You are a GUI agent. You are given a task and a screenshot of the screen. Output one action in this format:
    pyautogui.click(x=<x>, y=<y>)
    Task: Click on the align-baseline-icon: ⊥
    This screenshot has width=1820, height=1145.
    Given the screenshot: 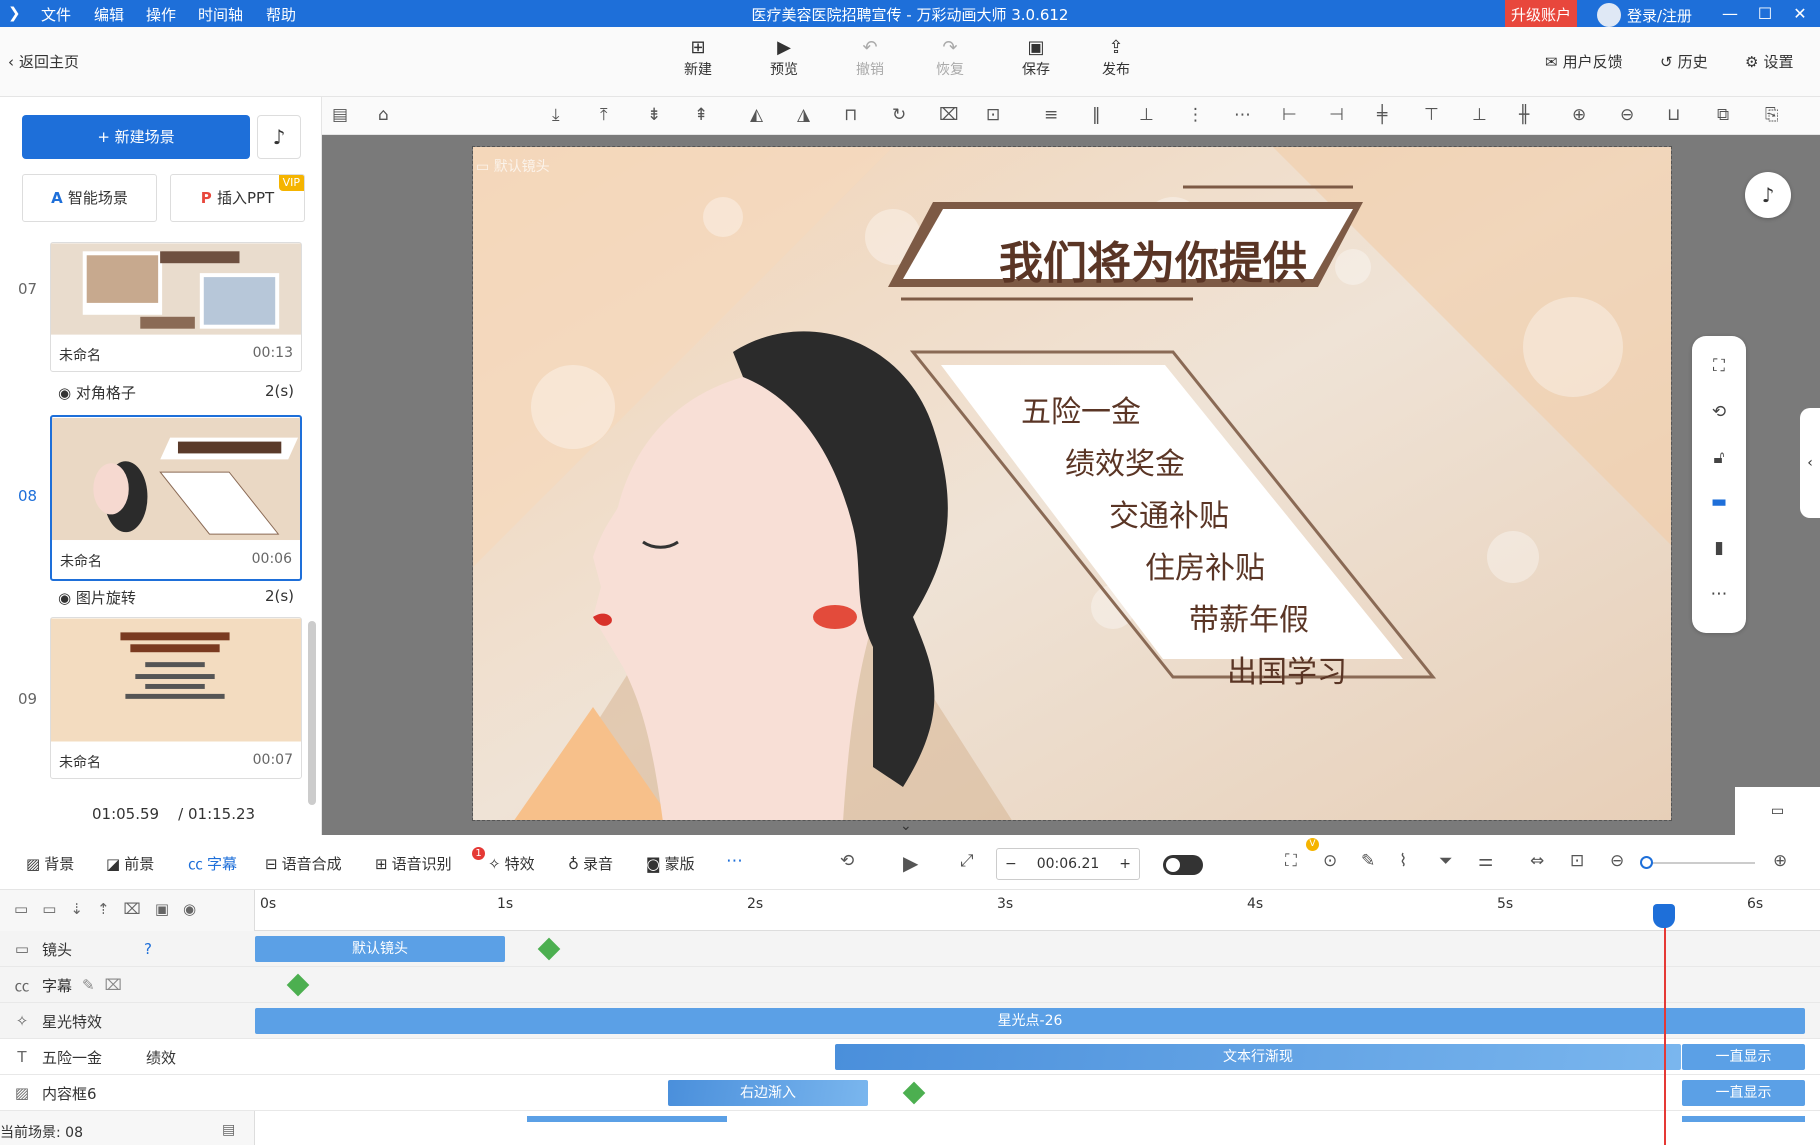 What is the action you would take?
    pyautogui.click(x=1479, y=115)
    